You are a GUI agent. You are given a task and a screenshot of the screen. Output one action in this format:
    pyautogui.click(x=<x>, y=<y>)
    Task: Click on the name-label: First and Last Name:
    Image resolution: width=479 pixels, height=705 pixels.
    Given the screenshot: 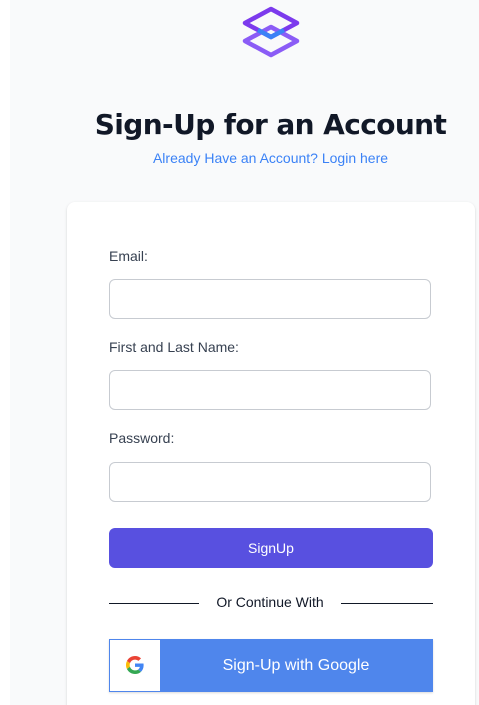 What is the action you would take?
    pyautogui.click(x=174, y=347)
    